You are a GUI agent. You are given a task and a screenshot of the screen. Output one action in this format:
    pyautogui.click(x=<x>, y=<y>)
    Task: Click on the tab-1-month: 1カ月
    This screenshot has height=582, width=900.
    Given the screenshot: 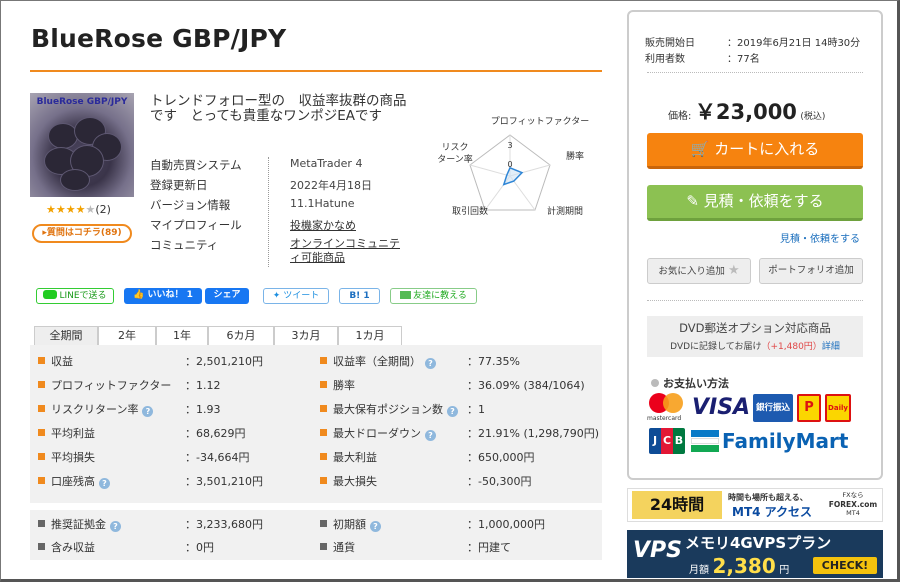 What is the action you would take?
    pyautogui.click(x=370, y=335)
    